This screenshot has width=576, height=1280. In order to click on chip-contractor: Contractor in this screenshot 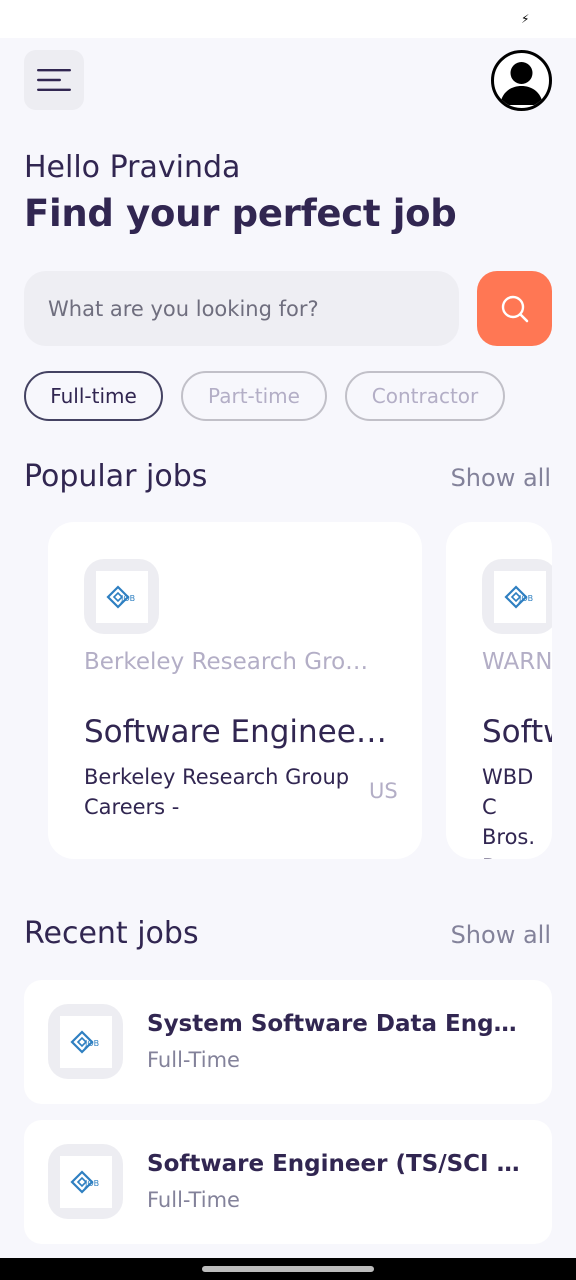, I will do `click(425, 396)`.